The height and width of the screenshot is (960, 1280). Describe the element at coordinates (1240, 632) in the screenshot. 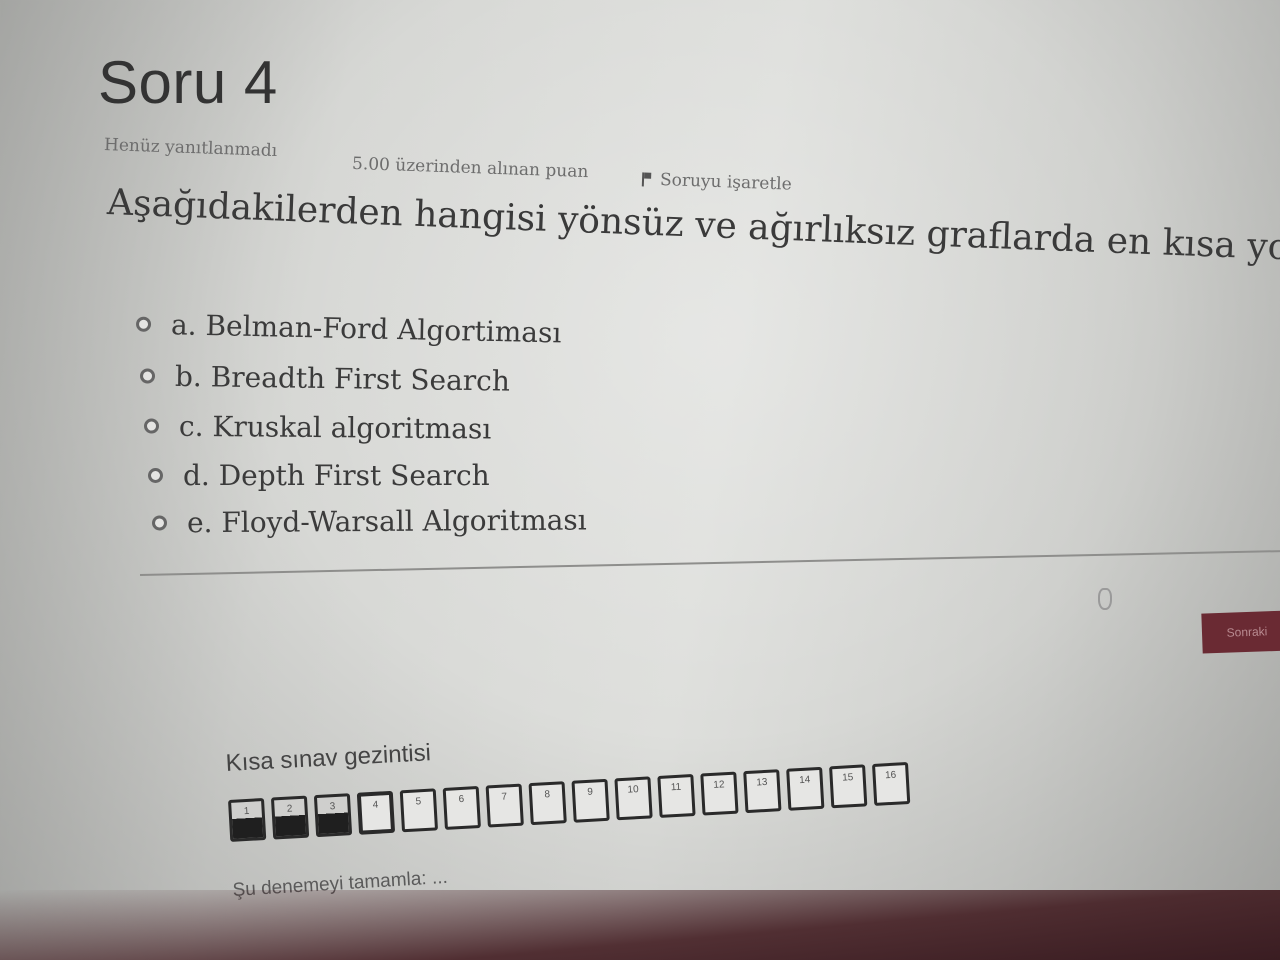

I see `next-page-button: Sonraki` at that location.